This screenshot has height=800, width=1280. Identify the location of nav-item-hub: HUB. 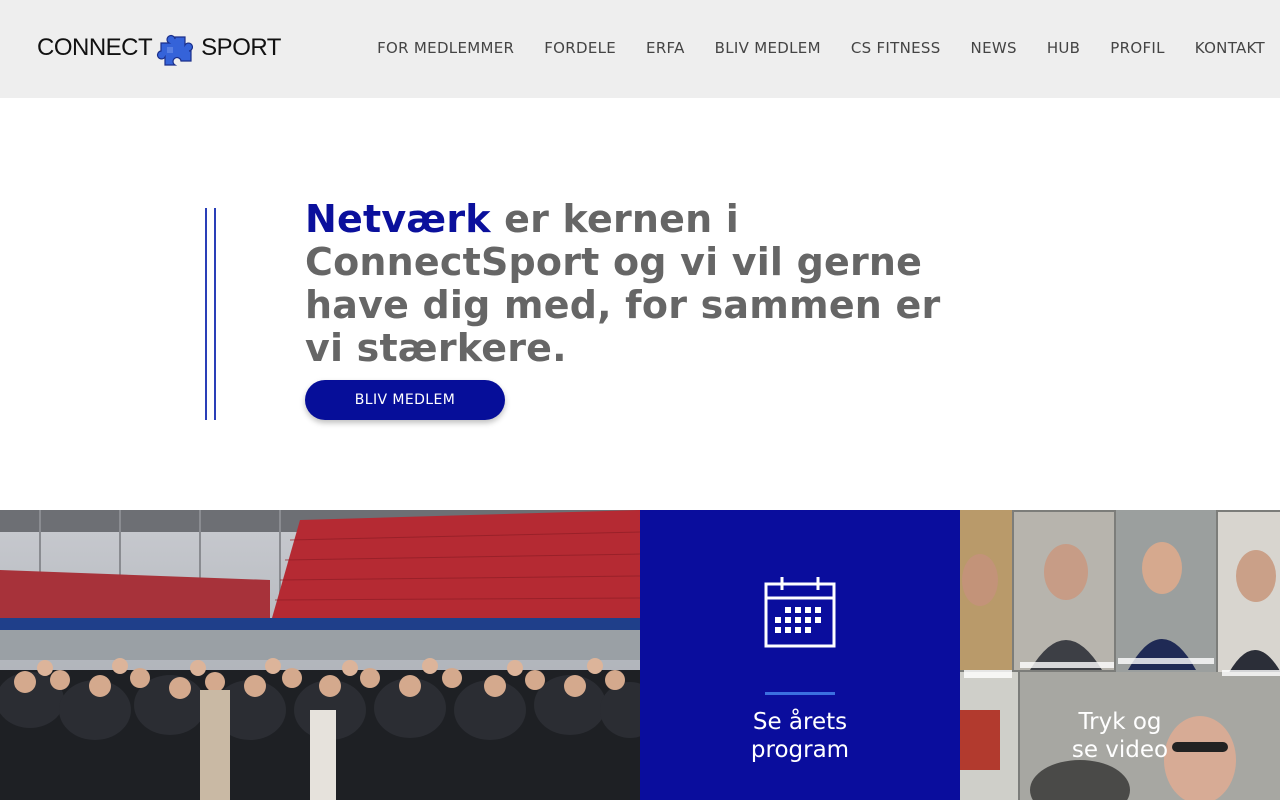
(1063, 48).